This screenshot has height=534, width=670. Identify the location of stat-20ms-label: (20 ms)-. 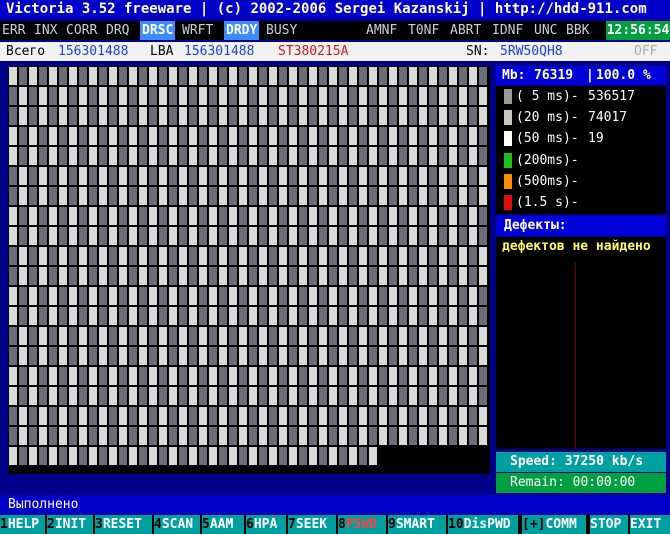
(547, 117).